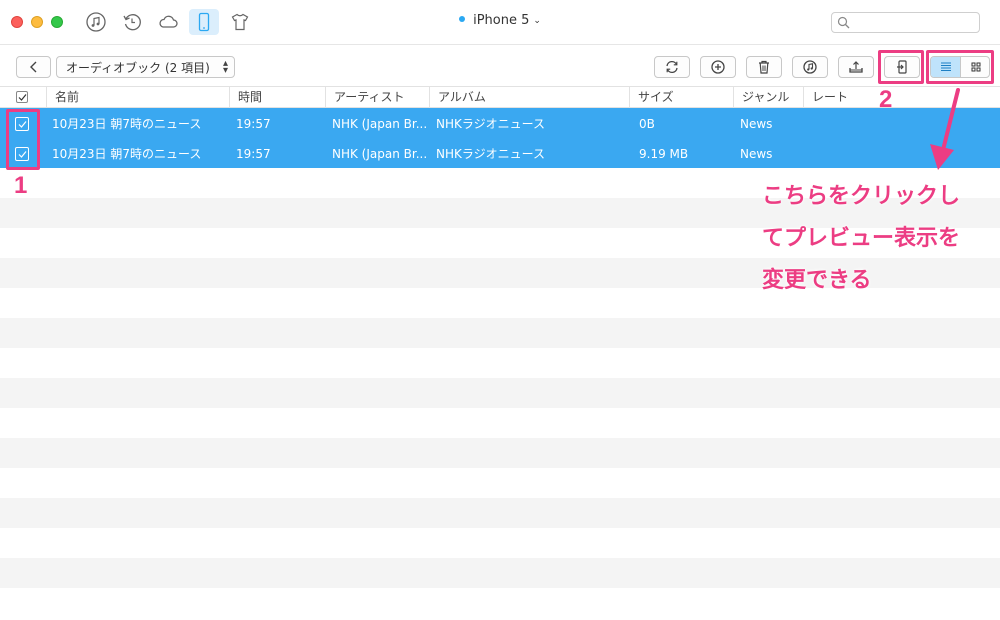  I want to click on tshirt-icon, so click(240, 22).